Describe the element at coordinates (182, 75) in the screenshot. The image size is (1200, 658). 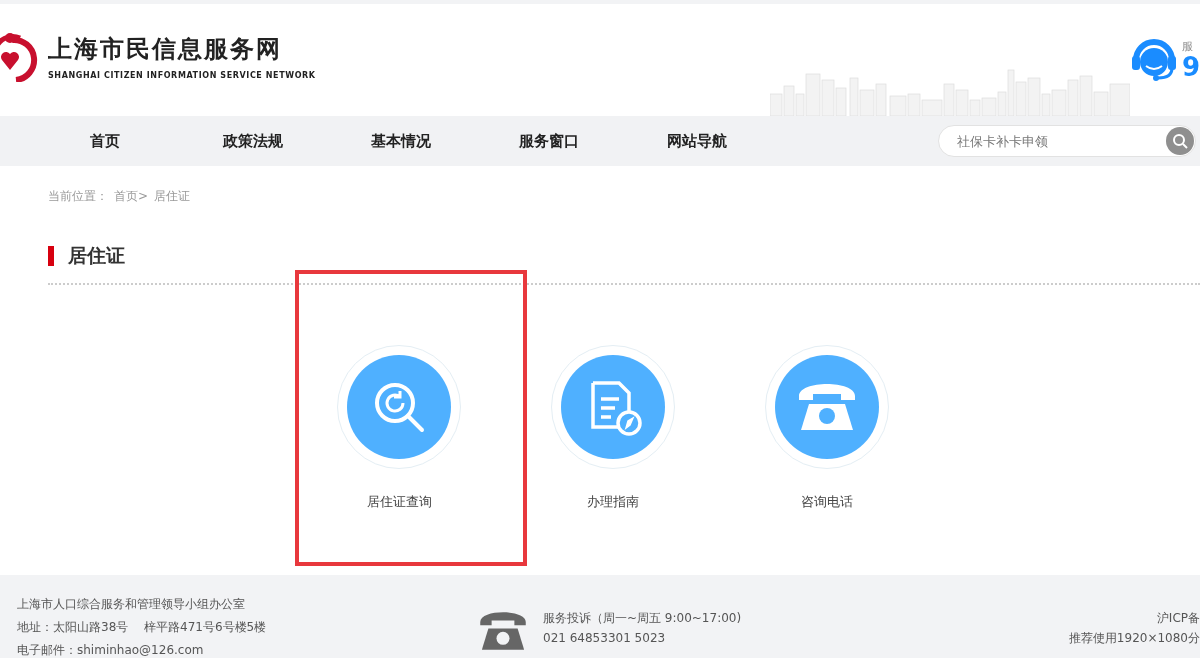
I see `site-subtitle: SHANGHAI CITIZEN INFORMATION SERVICE NETWORK` at that location.